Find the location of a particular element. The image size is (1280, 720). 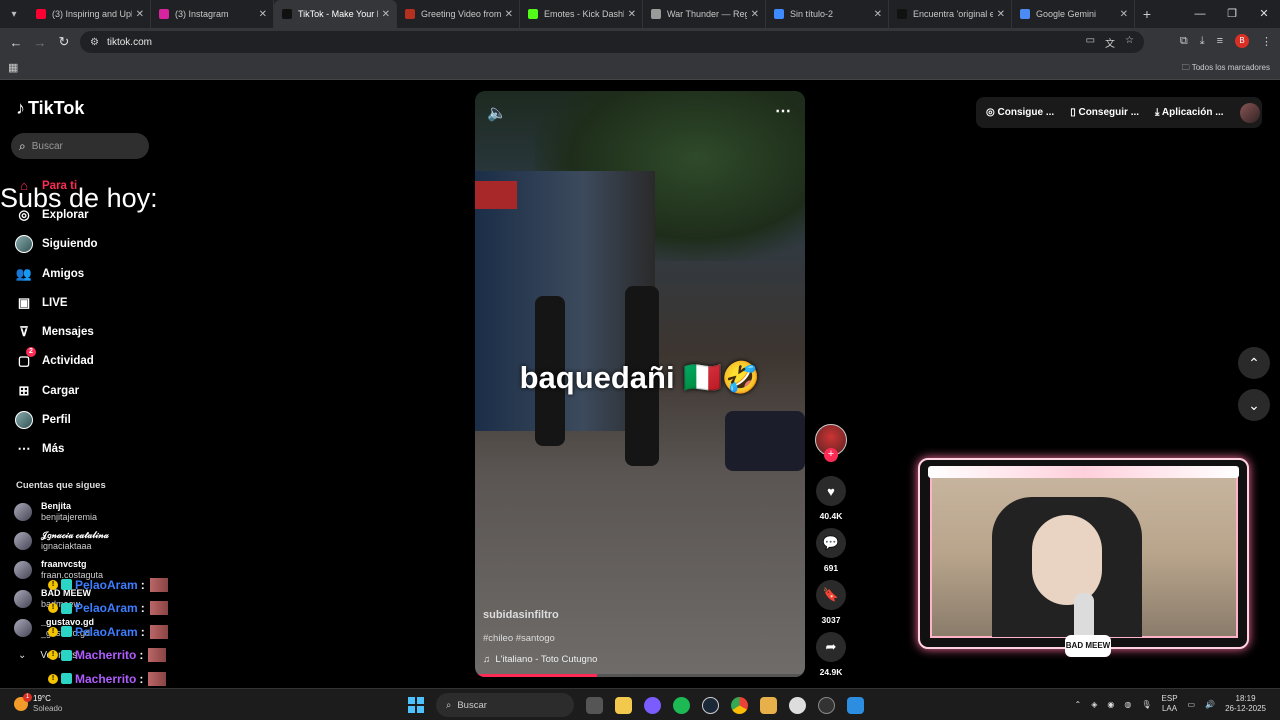

browser-tab: (3) Inspiring and Uplif ✕ is located at coordinates (89, 14).